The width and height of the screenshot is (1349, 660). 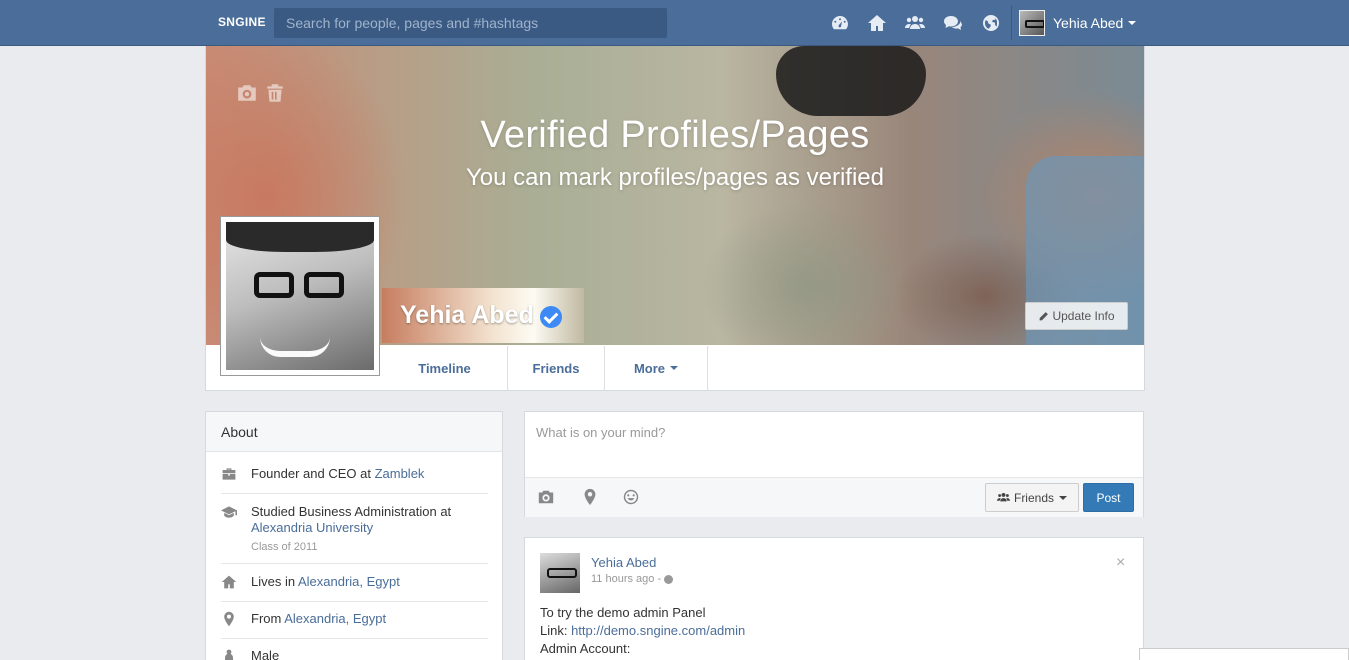 What do you see at coordinates (274, 581) in the screenshot?
I see `about-lives-text: Lives in` at bounding box center [274, 581].